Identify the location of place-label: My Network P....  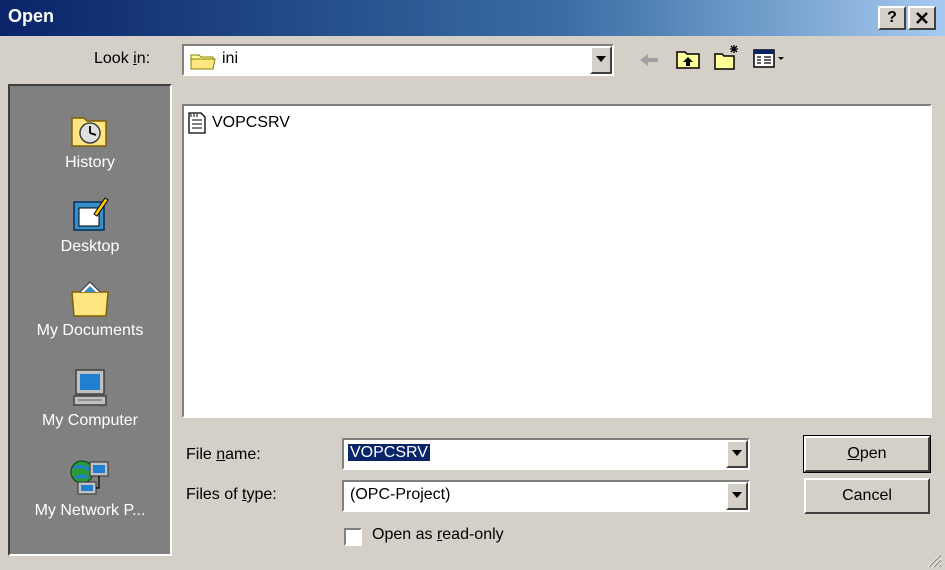
(90, 510).